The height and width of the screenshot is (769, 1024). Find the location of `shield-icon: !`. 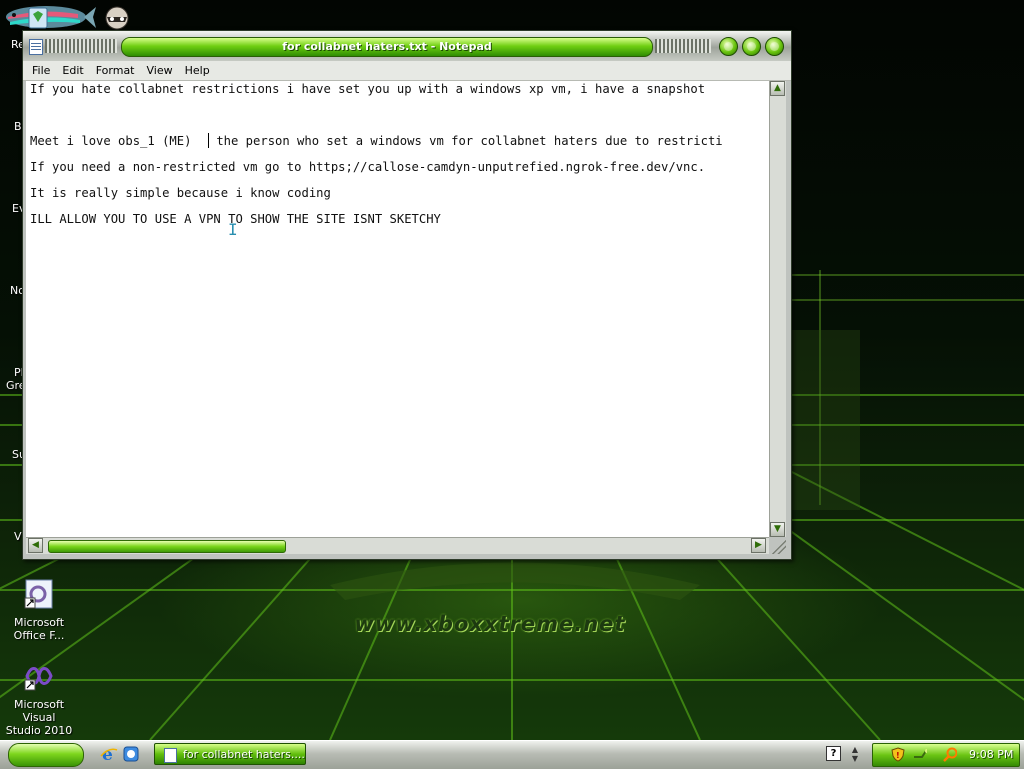

shield-icon: ! is located at coordinates (898, 754).